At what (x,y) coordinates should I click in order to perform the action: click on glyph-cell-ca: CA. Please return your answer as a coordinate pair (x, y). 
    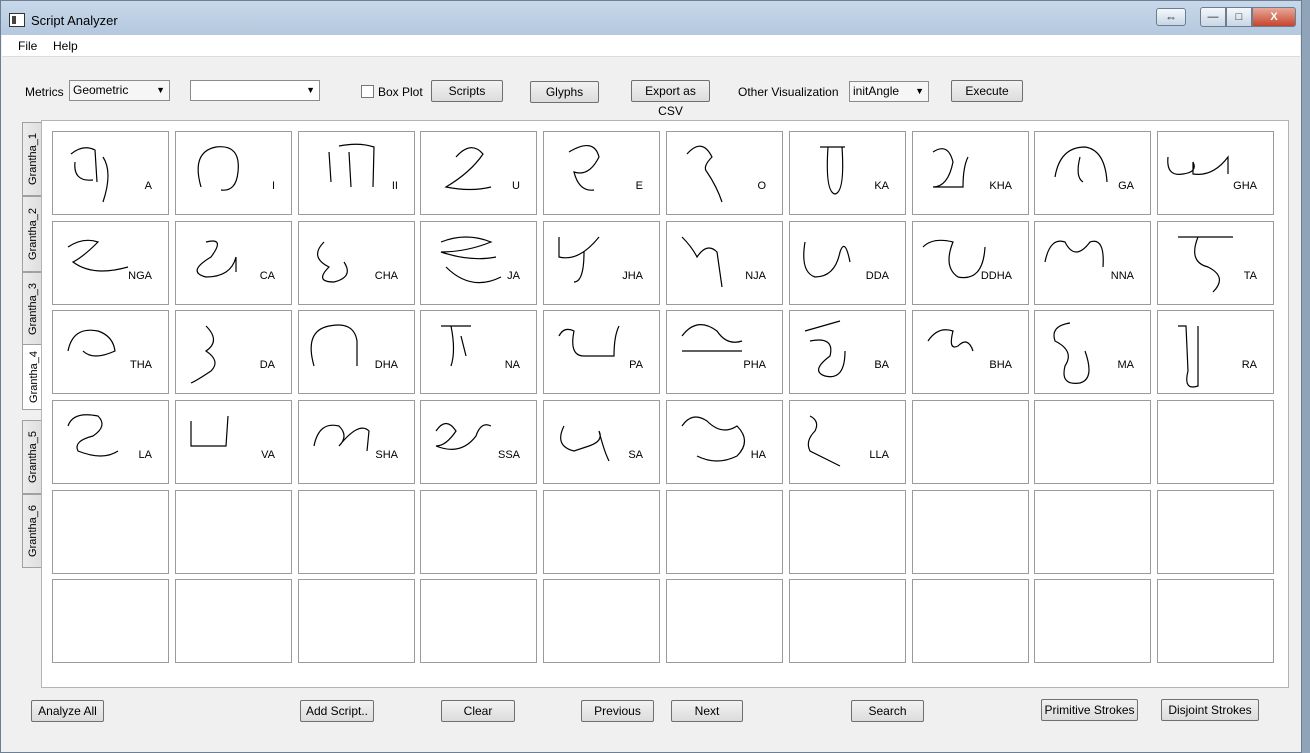
    Looking at the image, I should click on (233, 263).